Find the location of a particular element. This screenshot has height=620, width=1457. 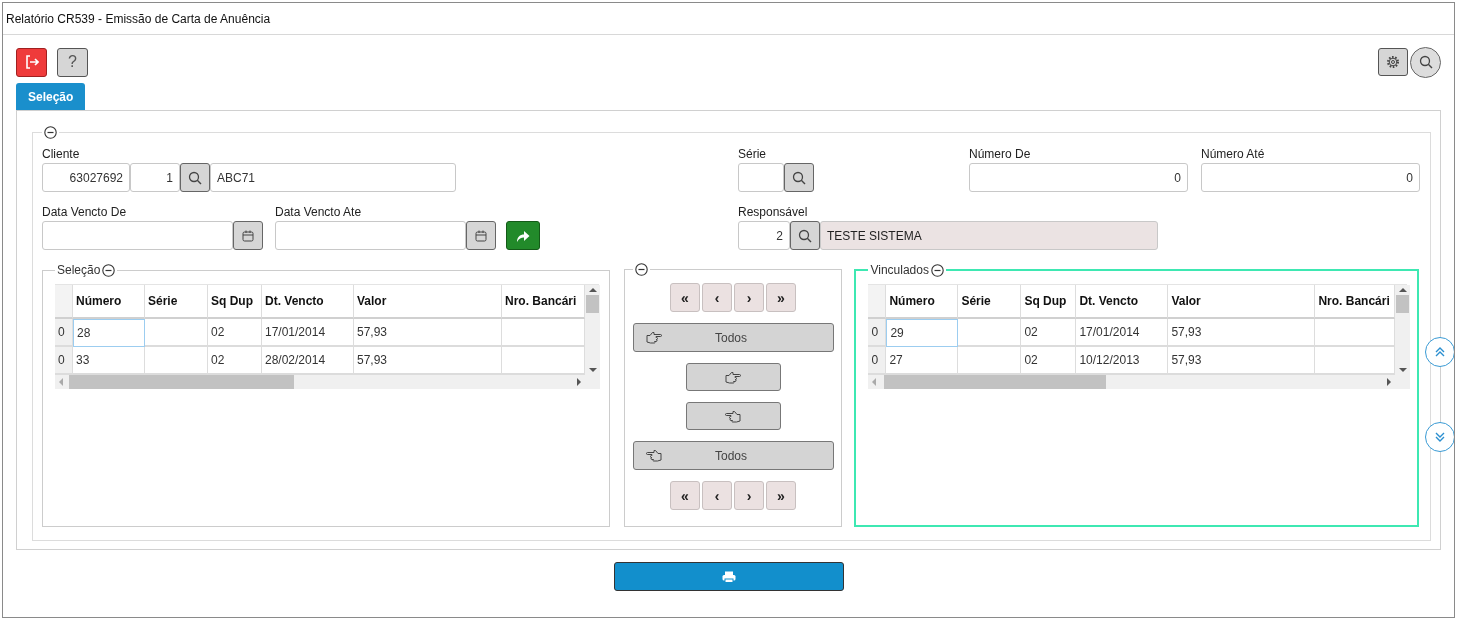

table-cell: 28 is located at coordinates (109, 333).